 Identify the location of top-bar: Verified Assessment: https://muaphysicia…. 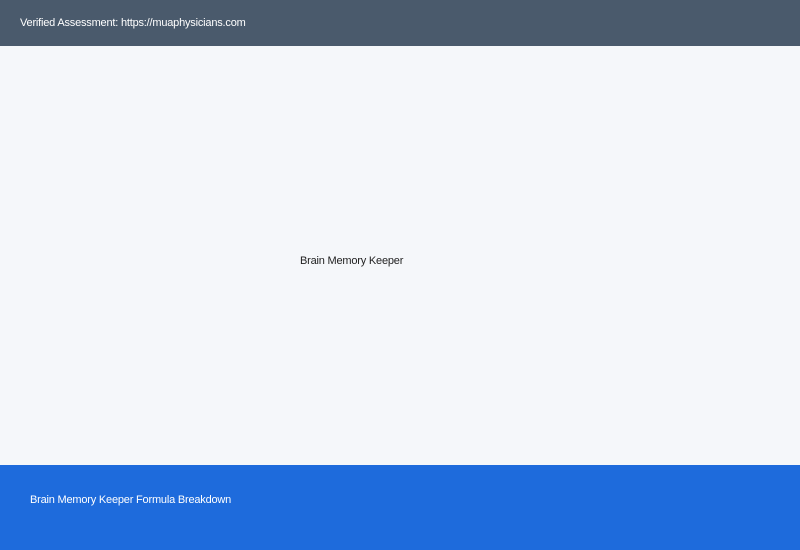
(400, 23).